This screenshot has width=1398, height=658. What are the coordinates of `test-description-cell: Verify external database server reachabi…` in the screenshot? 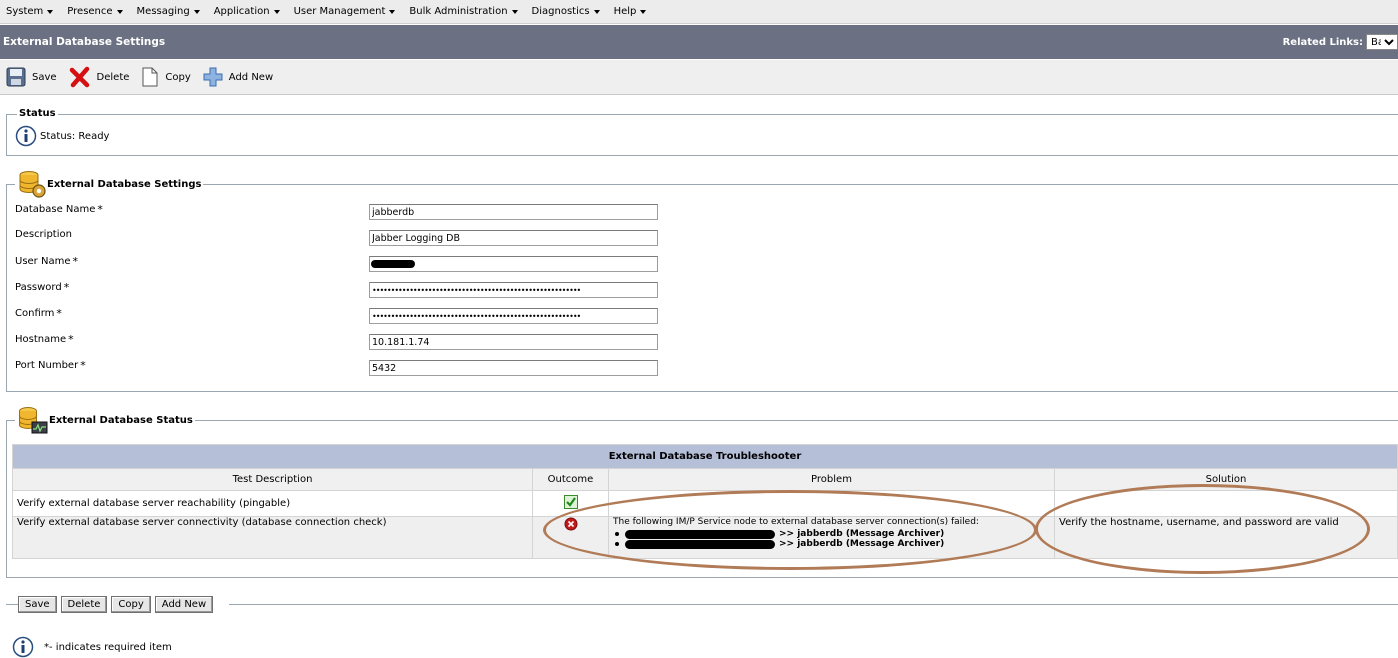 It's located at (272, 503).